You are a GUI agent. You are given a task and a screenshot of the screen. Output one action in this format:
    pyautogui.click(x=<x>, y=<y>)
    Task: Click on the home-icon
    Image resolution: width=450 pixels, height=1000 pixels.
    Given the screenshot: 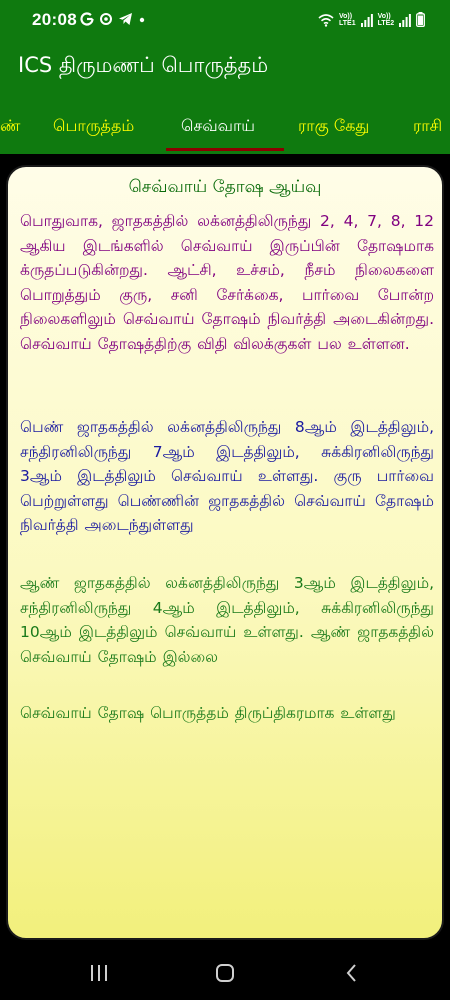 What is the action you would take?
    pyautogui.click(x=225, y=973)
    